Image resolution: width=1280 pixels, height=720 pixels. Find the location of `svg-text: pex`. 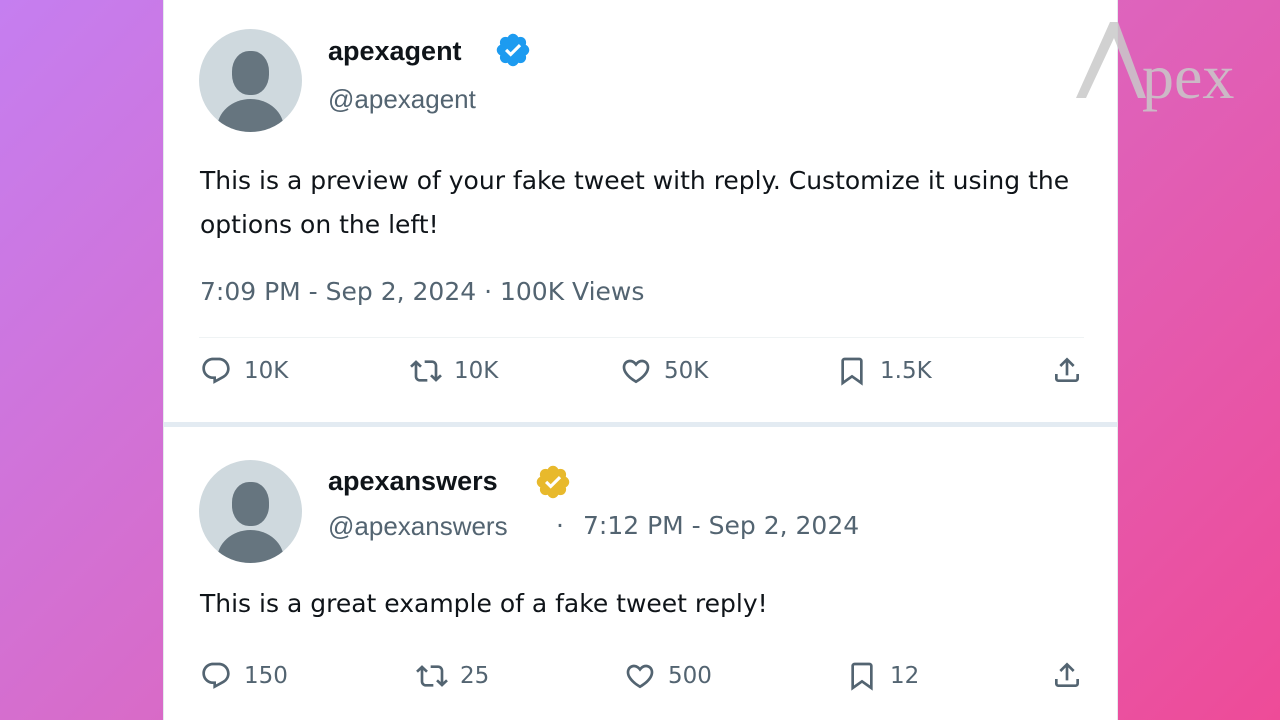

svg-text: pex is located at coordinates (1188, 76).